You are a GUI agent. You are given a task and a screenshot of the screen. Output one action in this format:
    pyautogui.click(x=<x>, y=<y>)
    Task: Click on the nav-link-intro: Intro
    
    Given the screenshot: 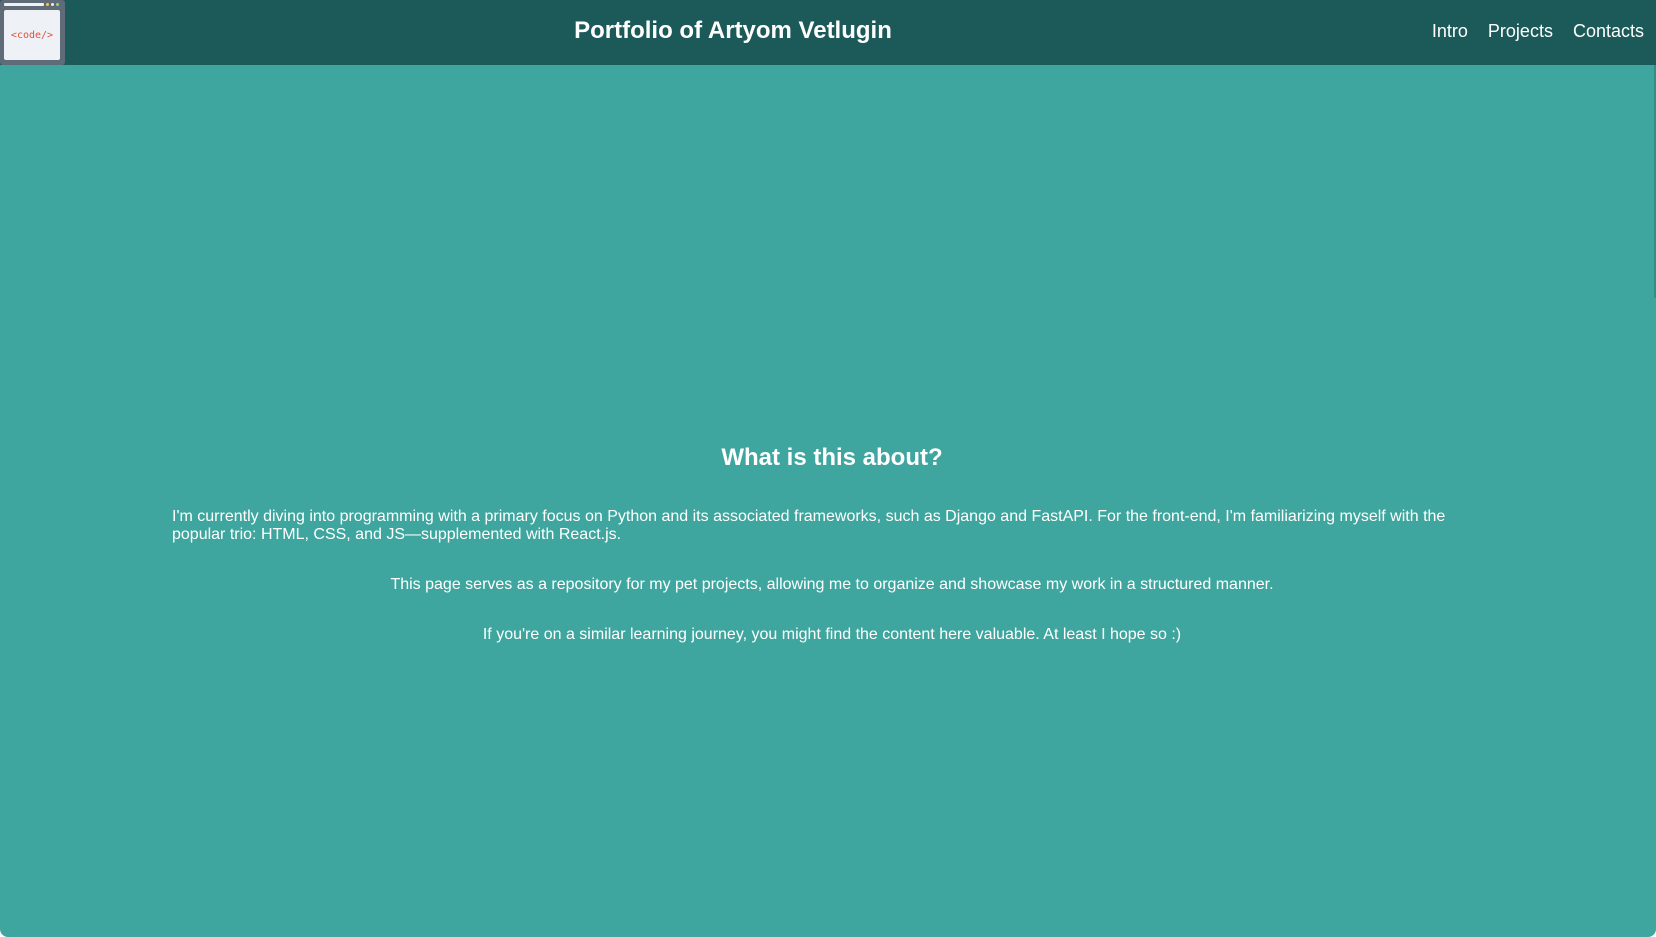 What is the action you would take?
    pyautogui.click(x=1450, y=31)
    